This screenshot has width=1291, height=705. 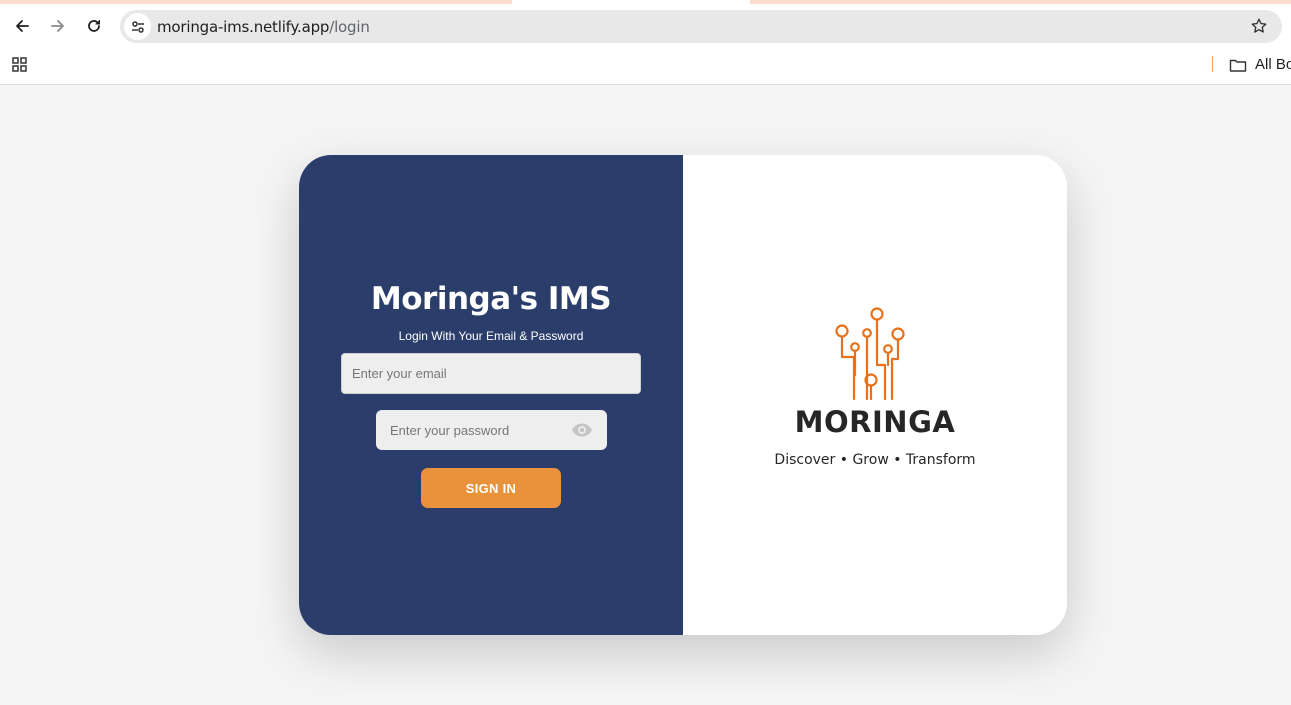 I want to click on page-title: Moringa's IMS, so click(x=491, y=299).